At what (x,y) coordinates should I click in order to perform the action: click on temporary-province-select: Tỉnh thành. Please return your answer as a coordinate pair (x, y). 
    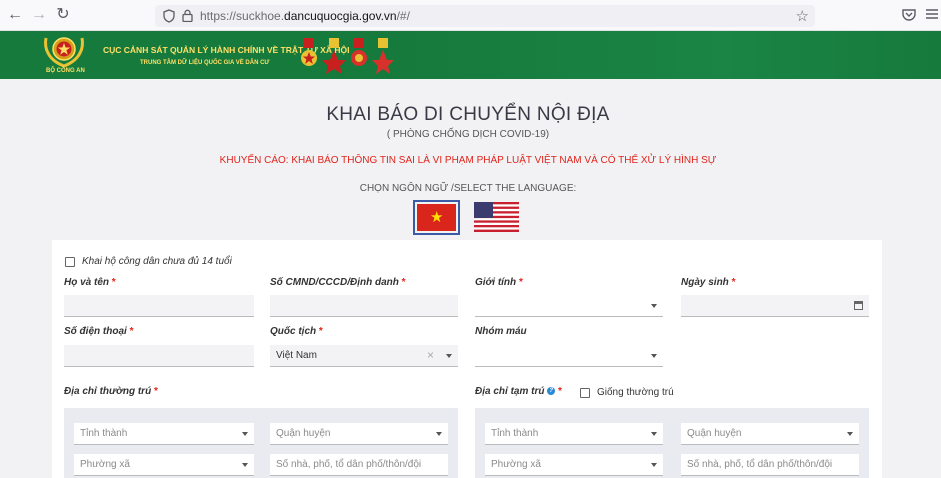
    Looking at the image, I should click on (574, 434).